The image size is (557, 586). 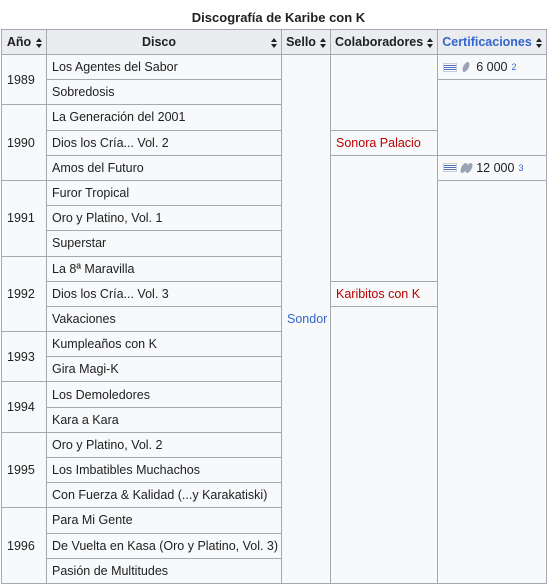 I want to click on header-label-label: Sello, so click(x=301, y=42).